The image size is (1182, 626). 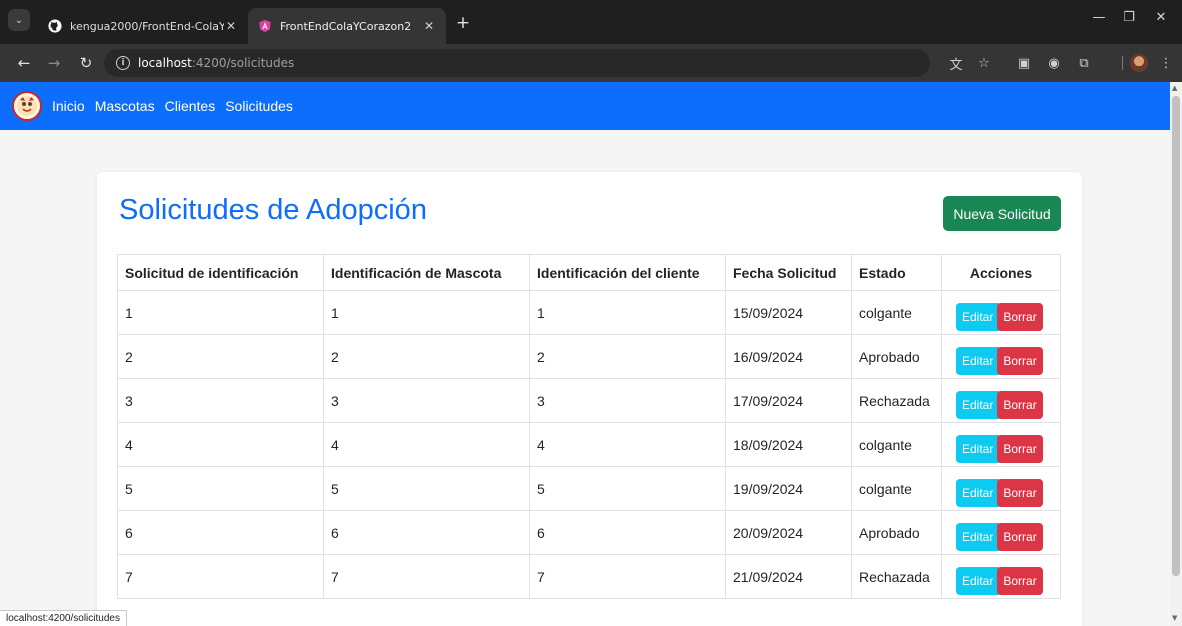 I want to click on toolbar-divider, so click(x=1122, y=63).